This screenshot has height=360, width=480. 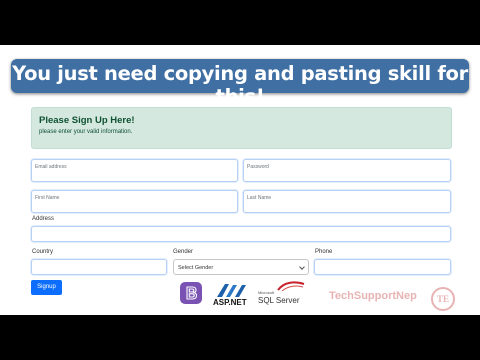 I want to click on address-field, so click(x=241, y=234).